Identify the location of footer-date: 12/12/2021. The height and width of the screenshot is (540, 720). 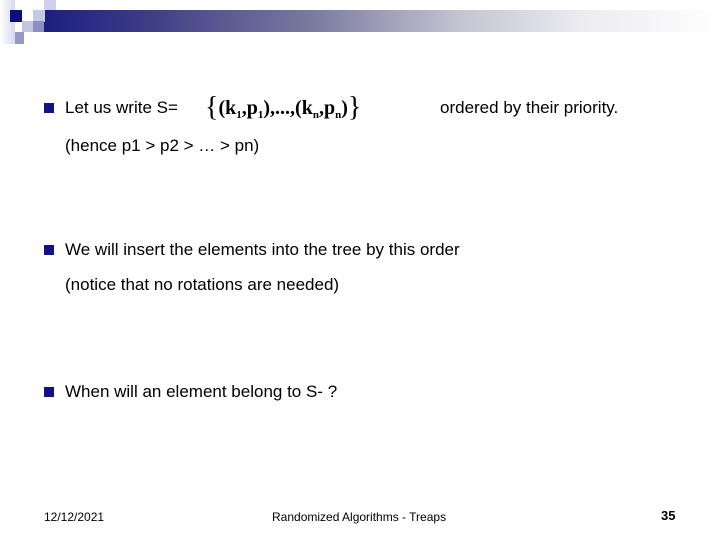
(74, 517).